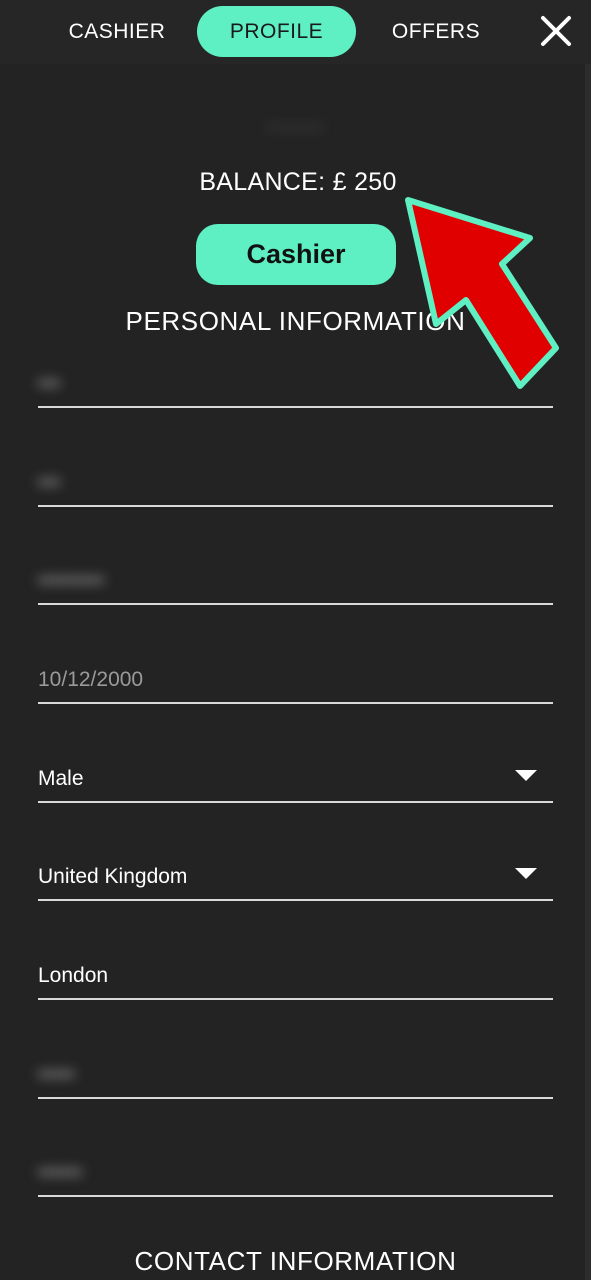  What do you see at coordinates (588, 672) in the screenshot?
I see `scrollbar` at bounding box center [588, 672].